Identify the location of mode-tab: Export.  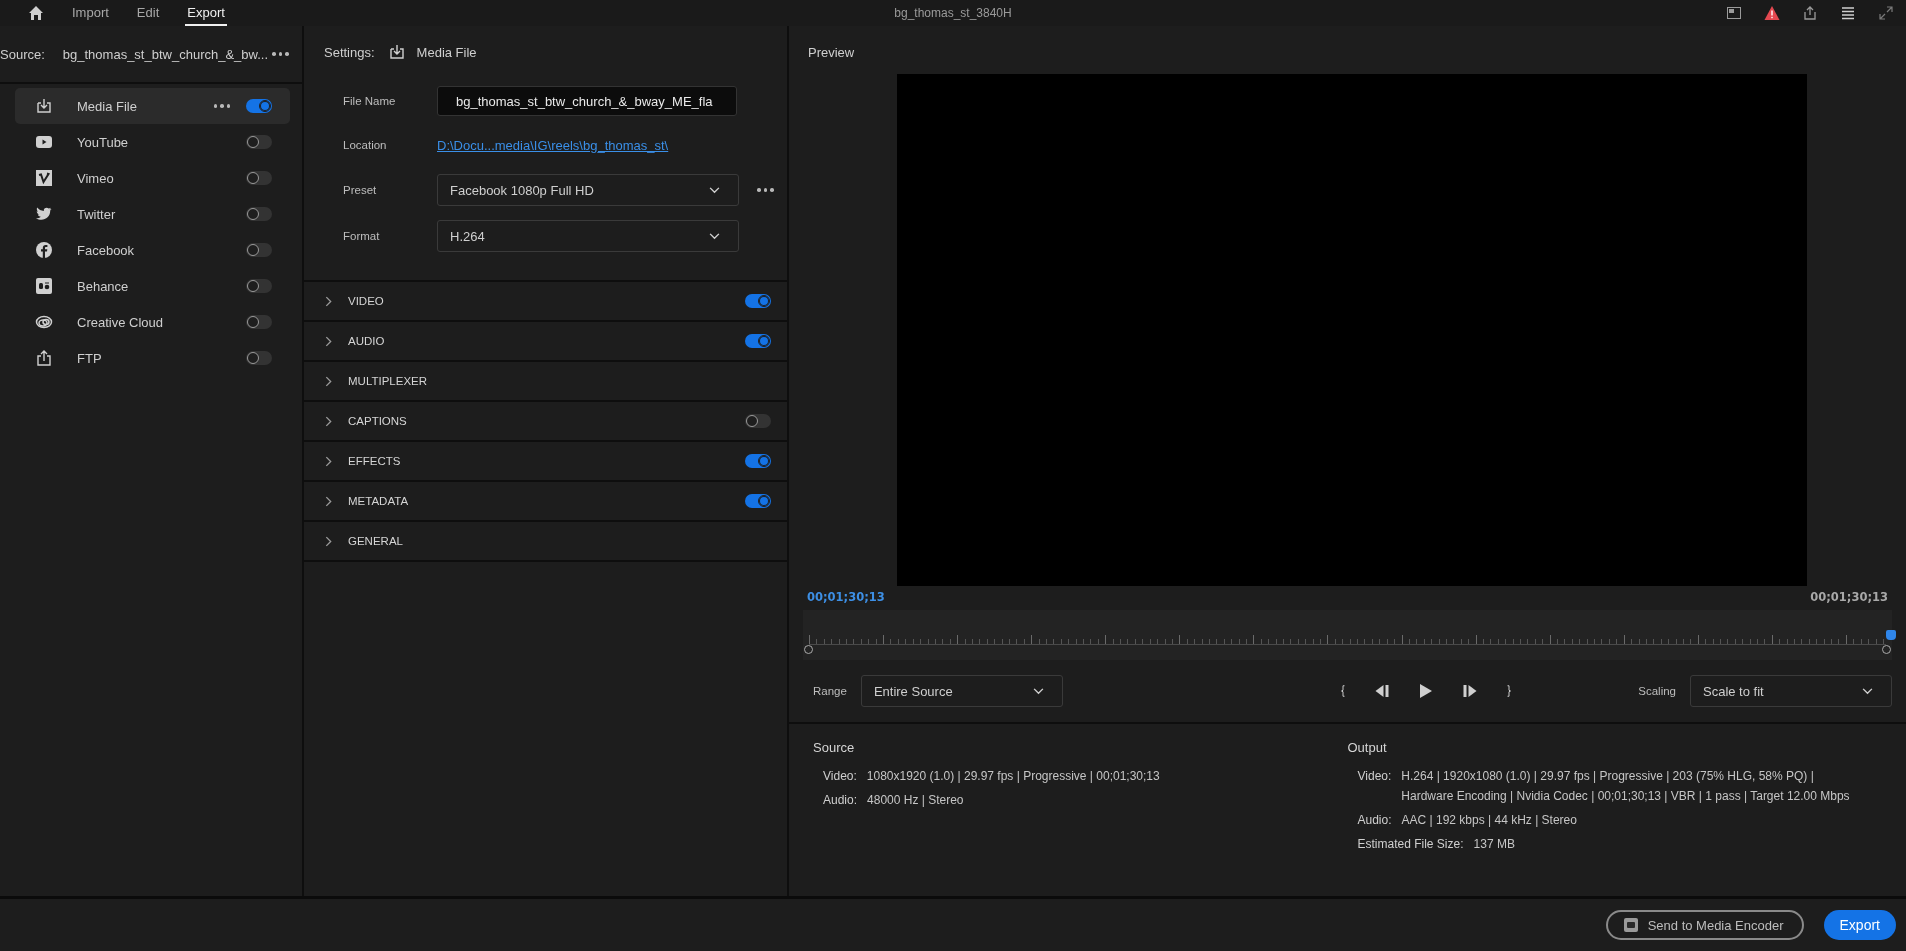
(206, 13).